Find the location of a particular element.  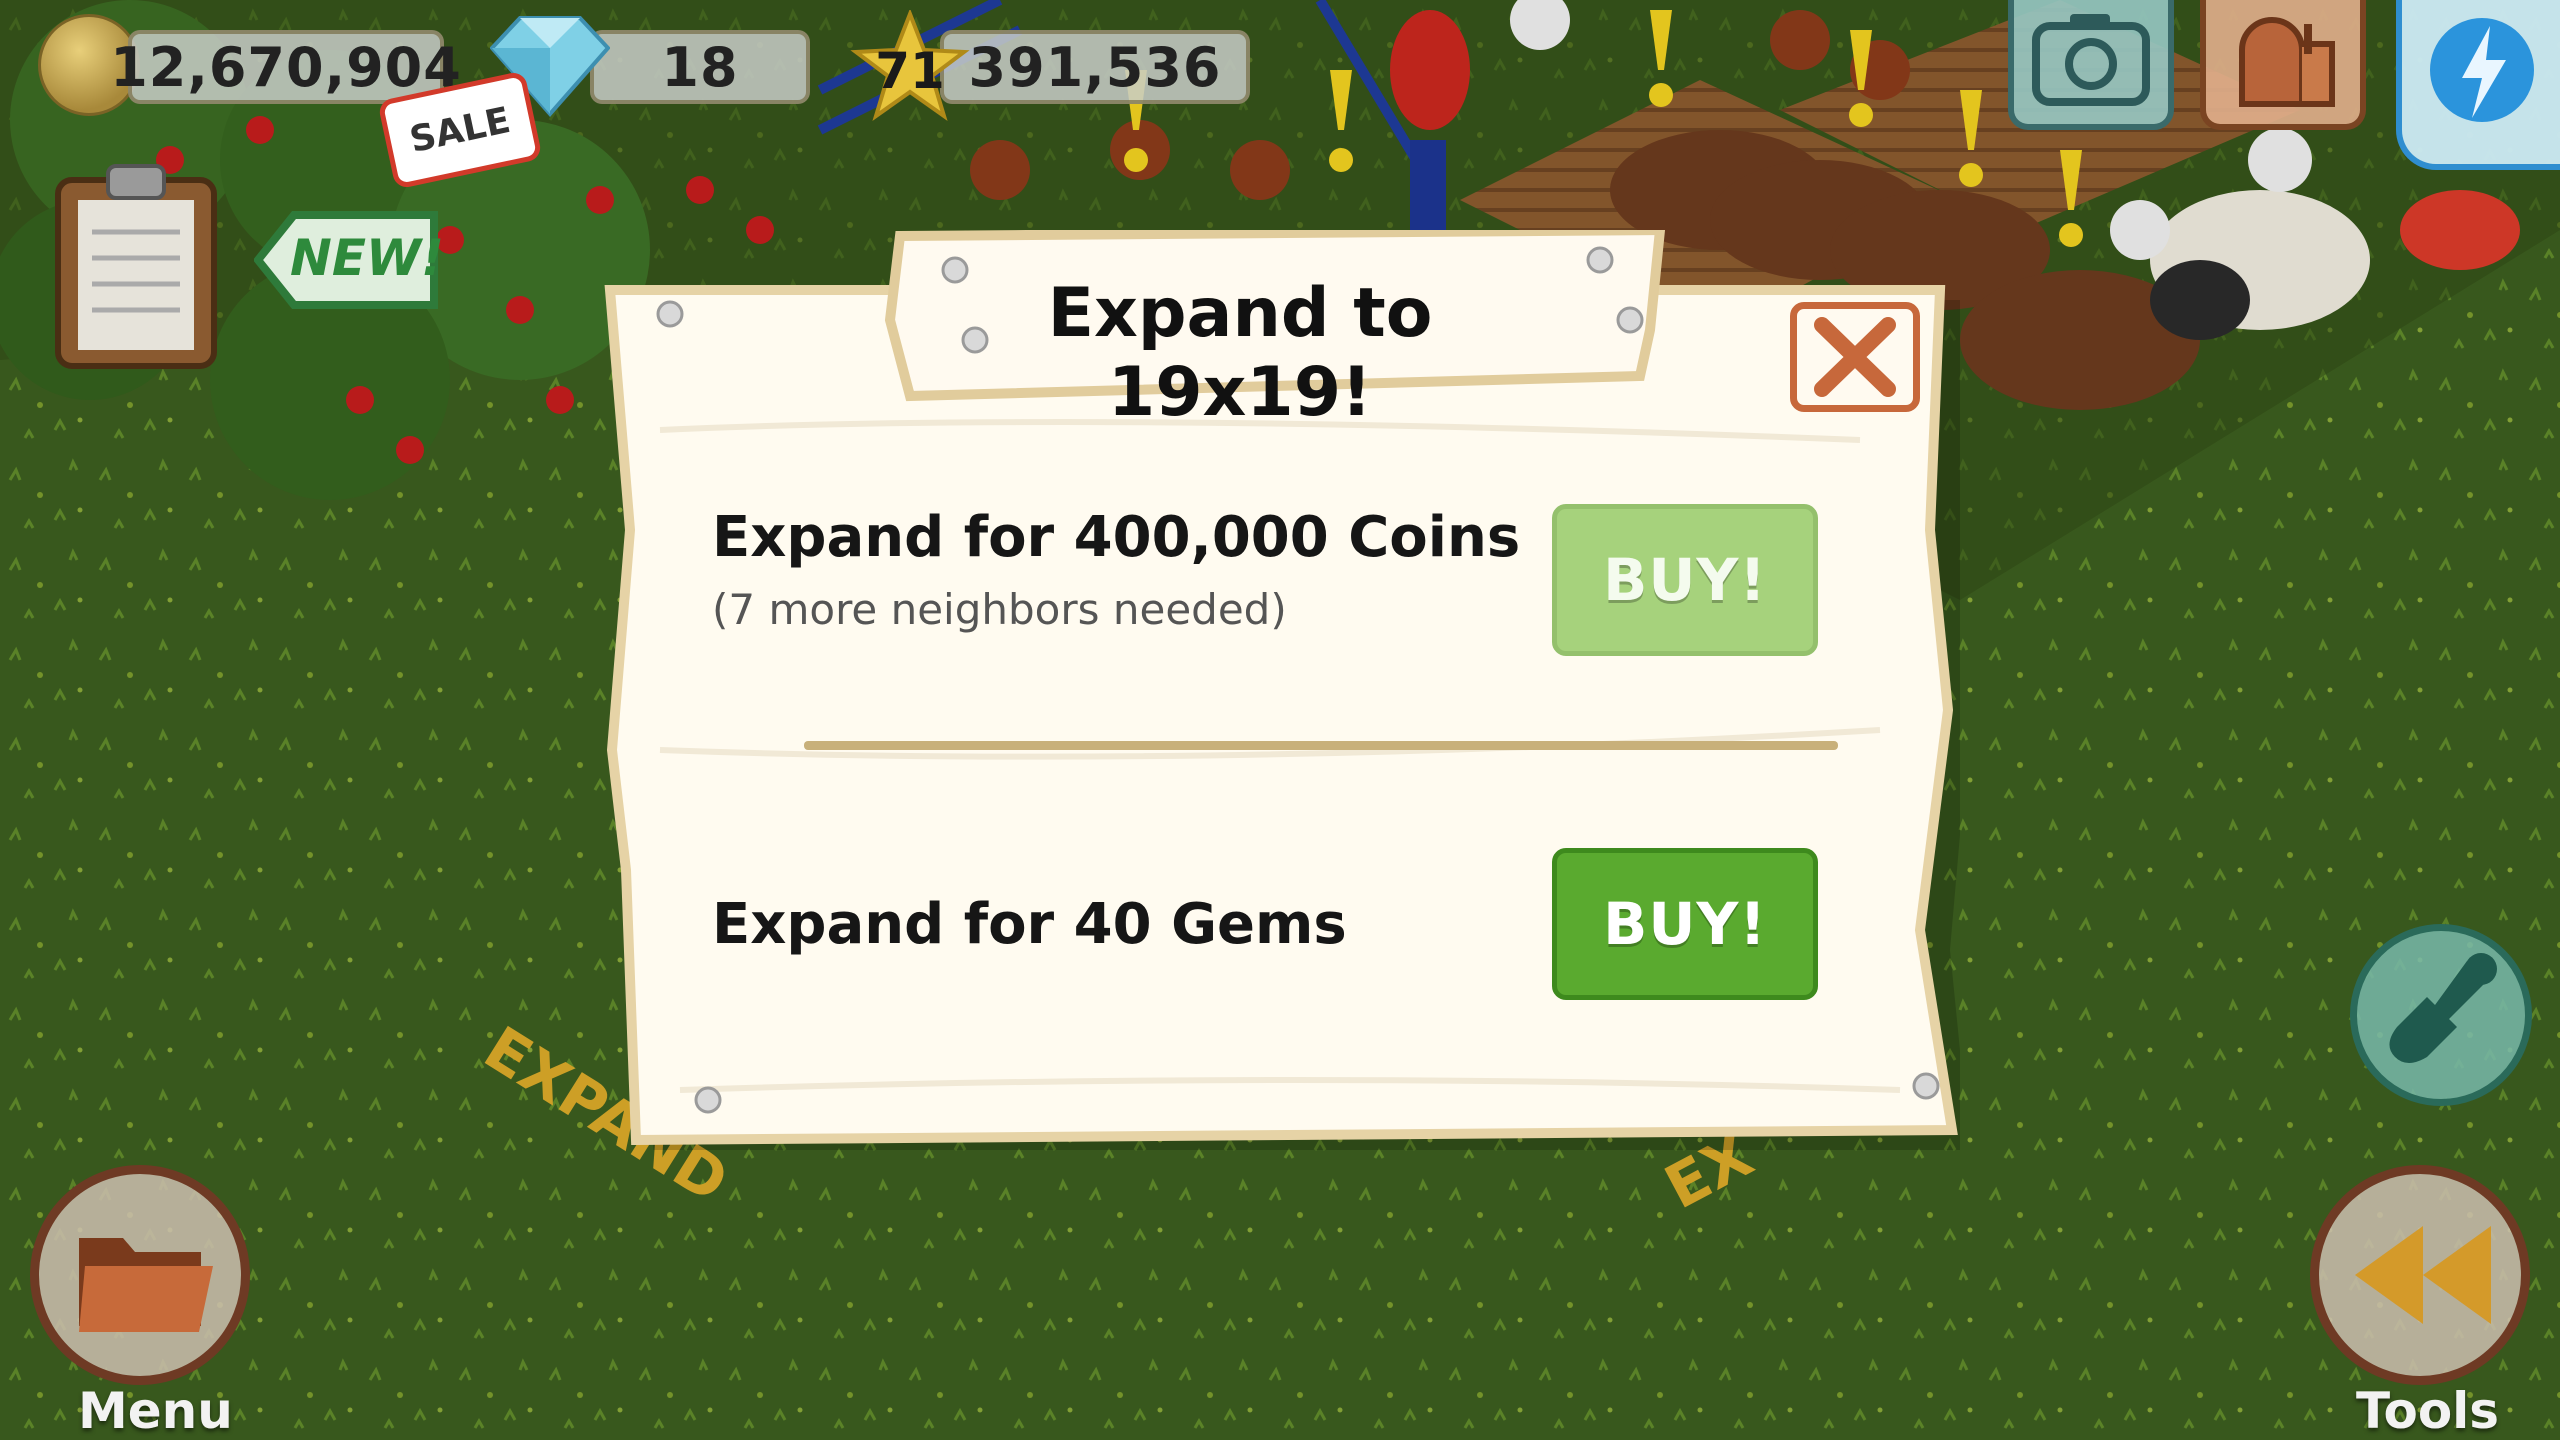

clipboard-icon is located at coordinates (136, 266).